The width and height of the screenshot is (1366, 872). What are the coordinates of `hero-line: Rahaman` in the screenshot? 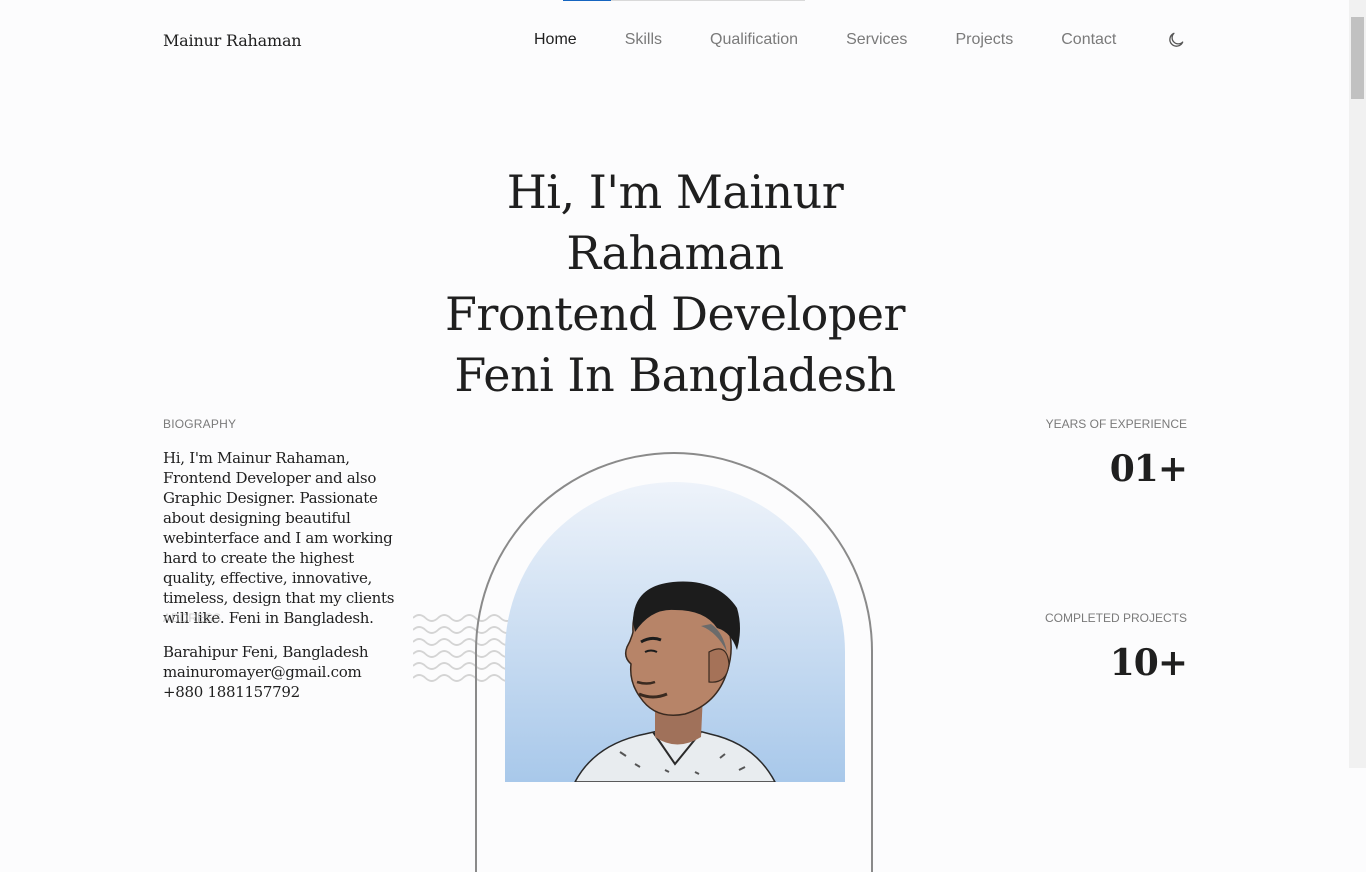 It's located at (675, 253).